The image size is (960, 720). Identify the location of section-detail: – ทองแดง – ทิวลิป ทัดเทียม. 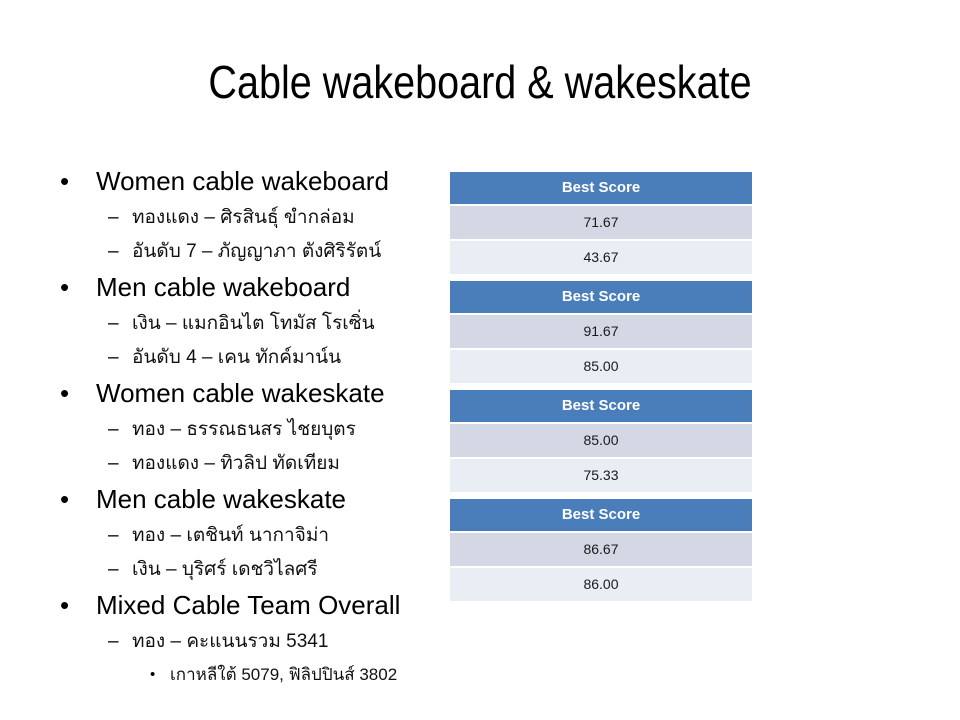
(252, 464).